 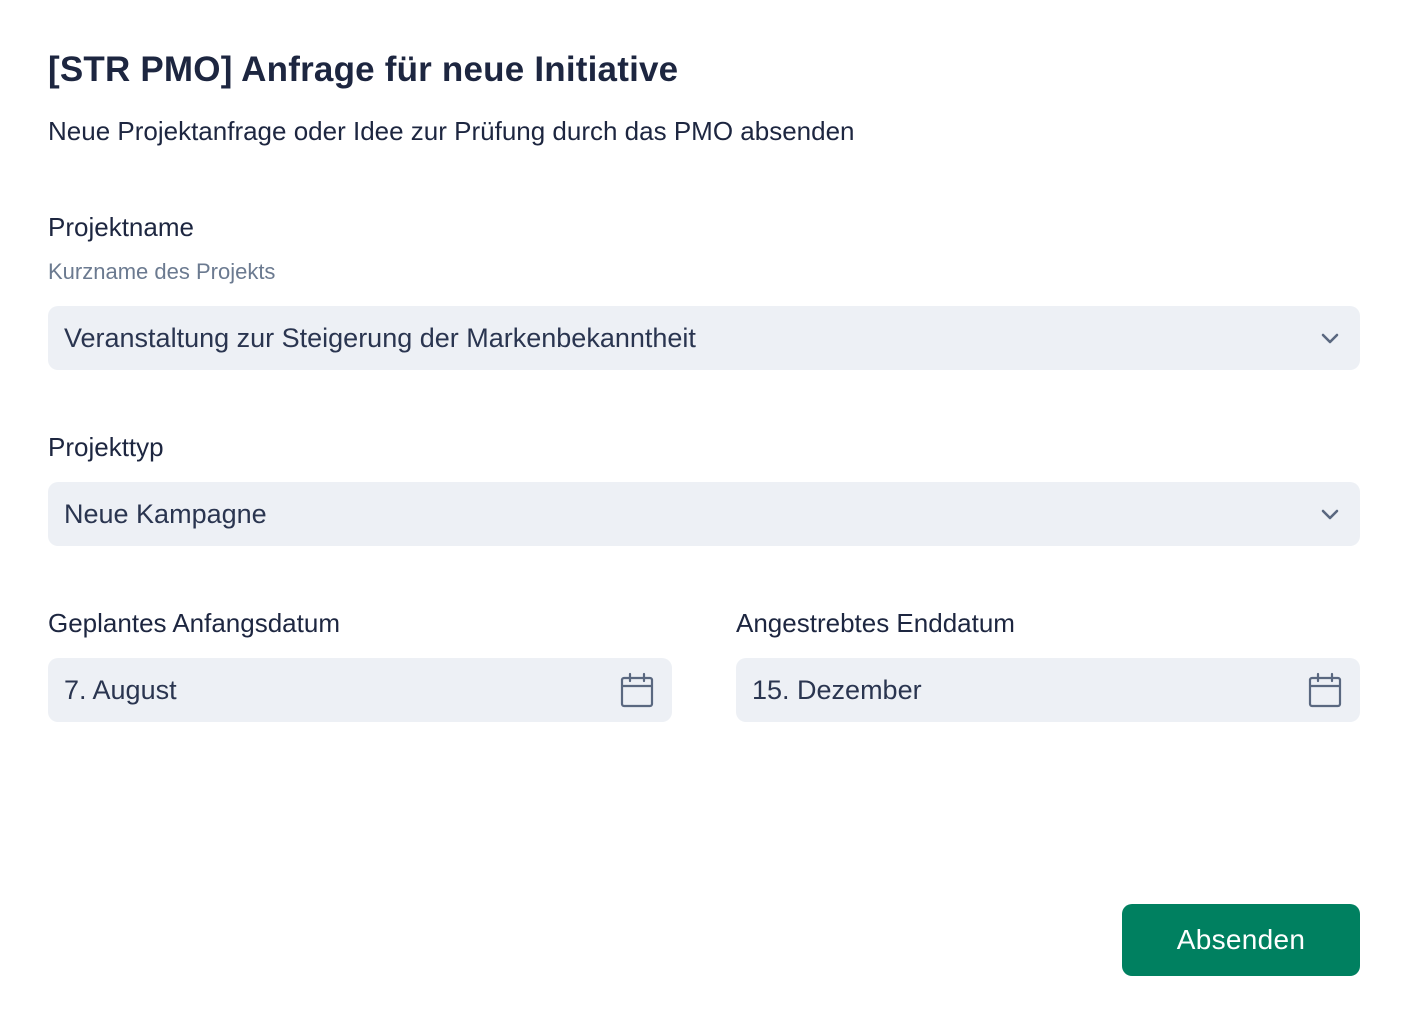 I want to click on project-name-label: Projektname, so click(x=121, y=227).